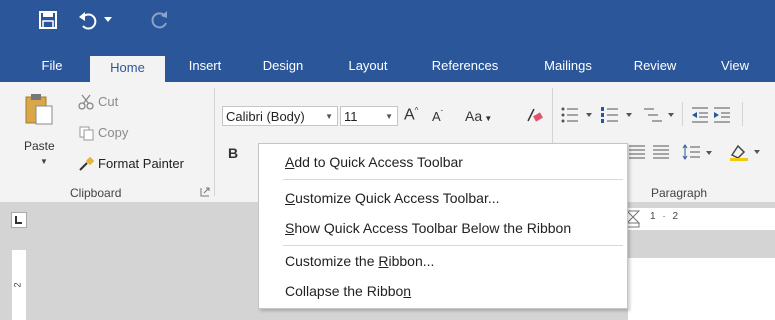 This screenshot has width=775, height=320. I want to click on copy-button: Copy, so click(113, 133).